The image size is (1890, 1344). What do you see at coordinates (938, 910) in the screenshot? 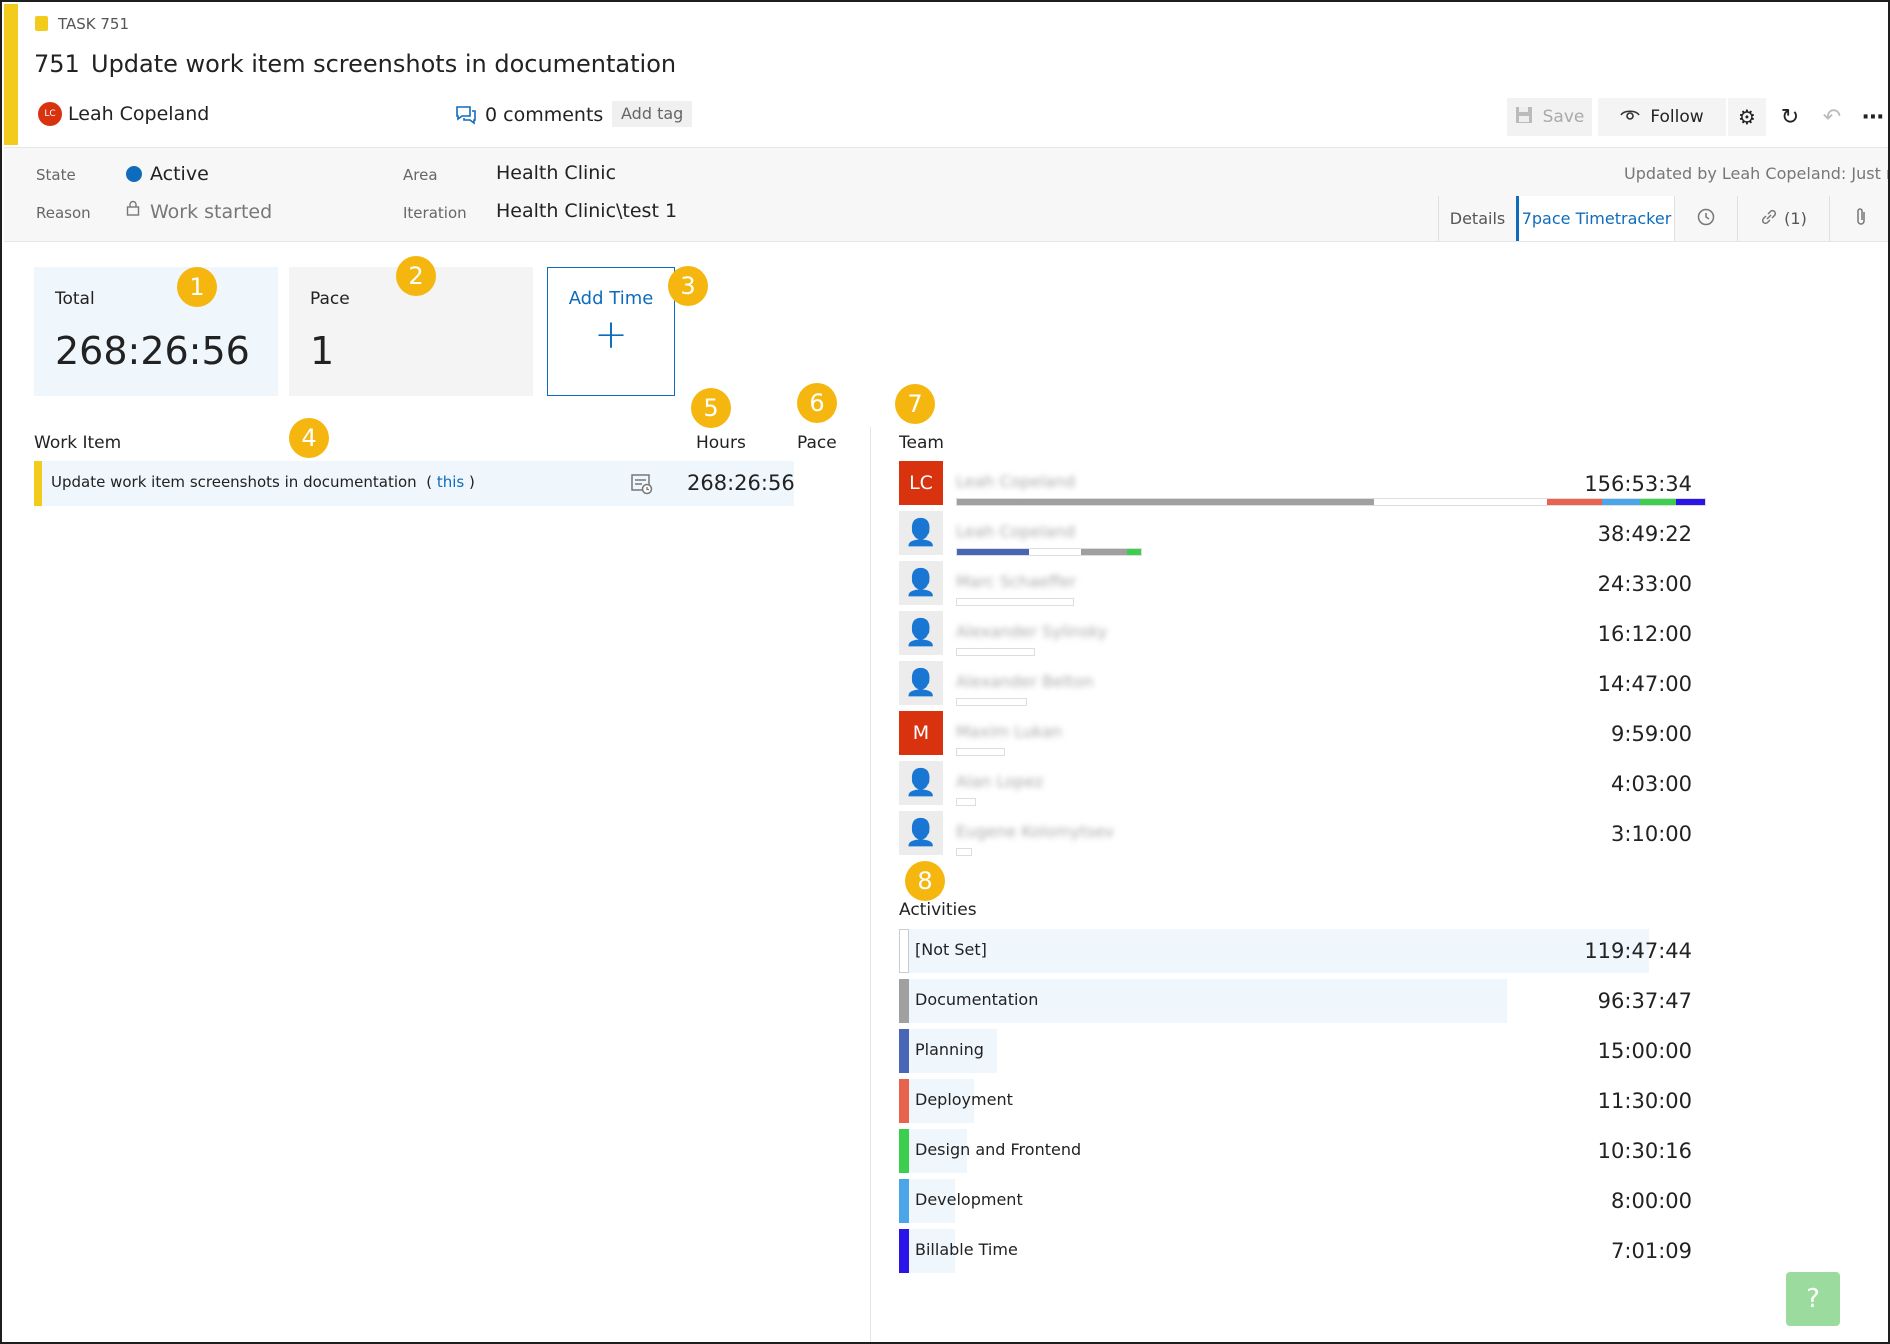
I see `activities-title: Activities` at bounding box center [938, 910].